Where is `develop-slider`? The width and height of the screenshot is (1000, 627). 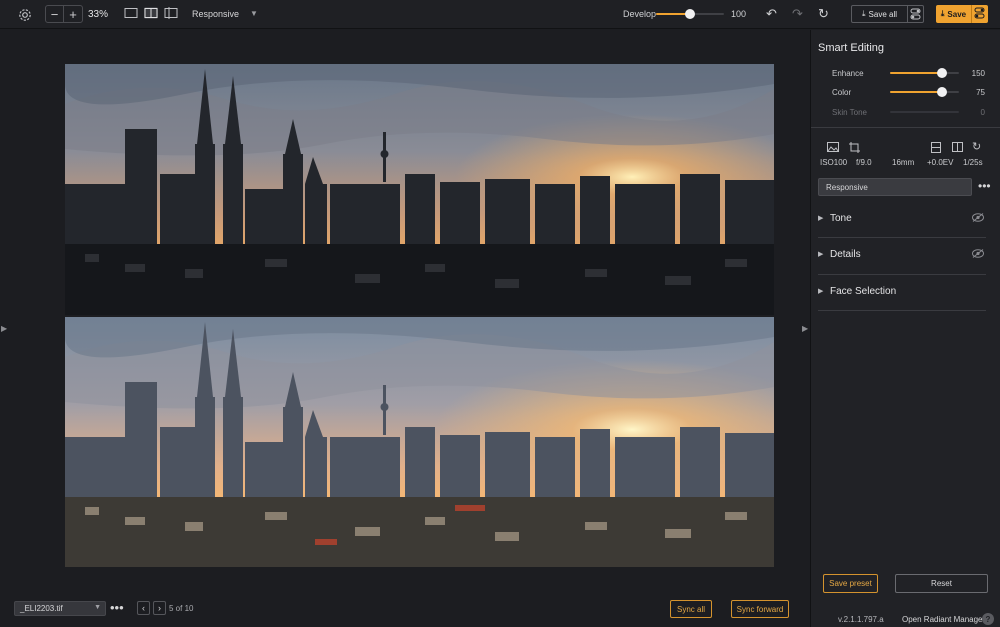
develop-slider is located at coordinates (690, 14).